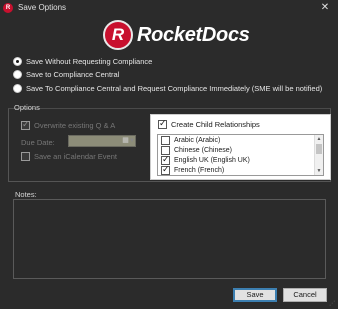 The width and height of the screenshot is (338, 309). Describe the element at coordinates (8, 8) in the screenshot. I see `app-icon: R` at that location.